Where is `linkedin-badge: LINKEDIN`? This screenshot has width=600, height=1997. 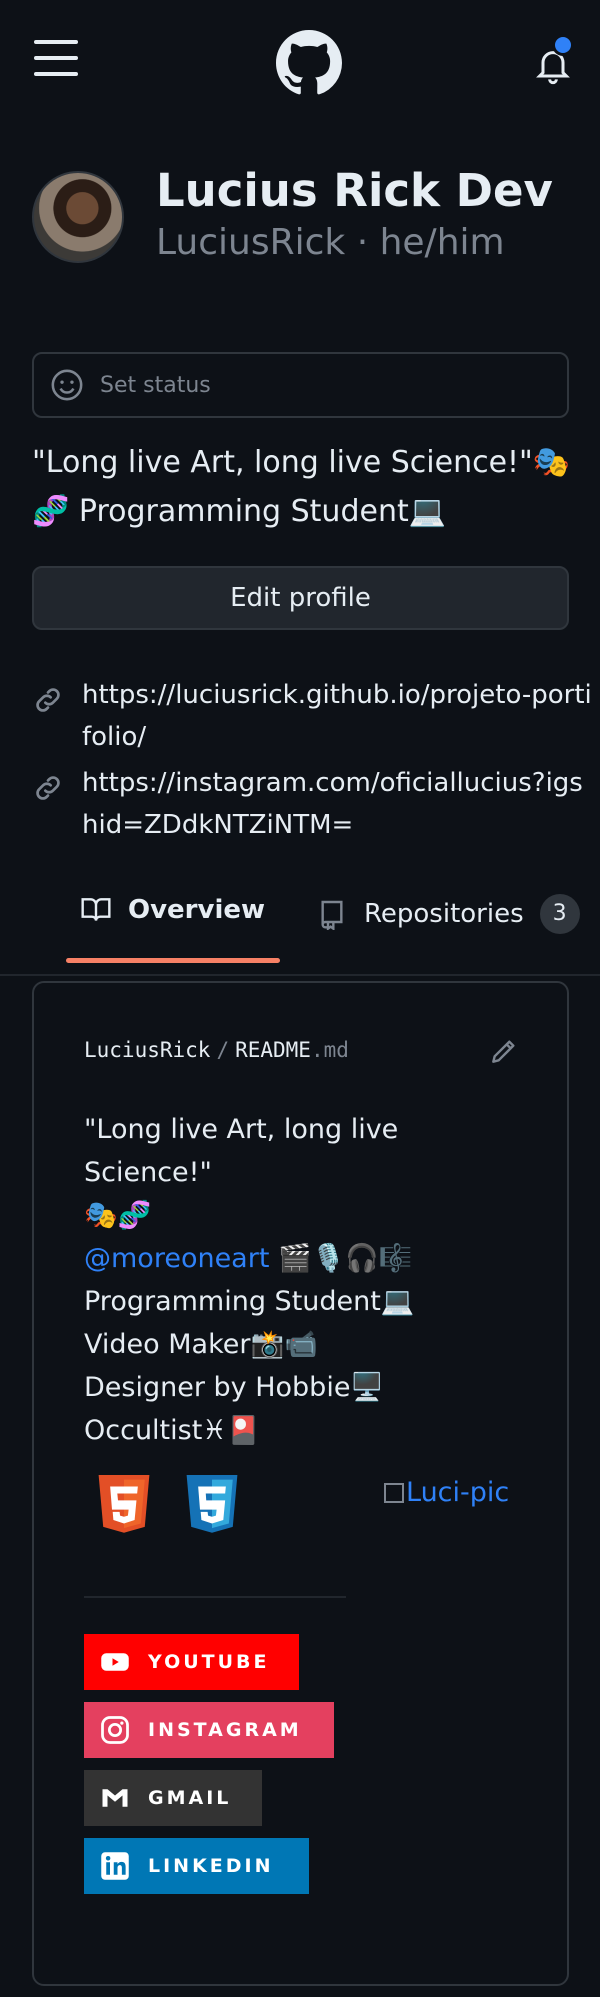 linkedin-badge: LINKEDIN is located at coordinates (196, 1866).